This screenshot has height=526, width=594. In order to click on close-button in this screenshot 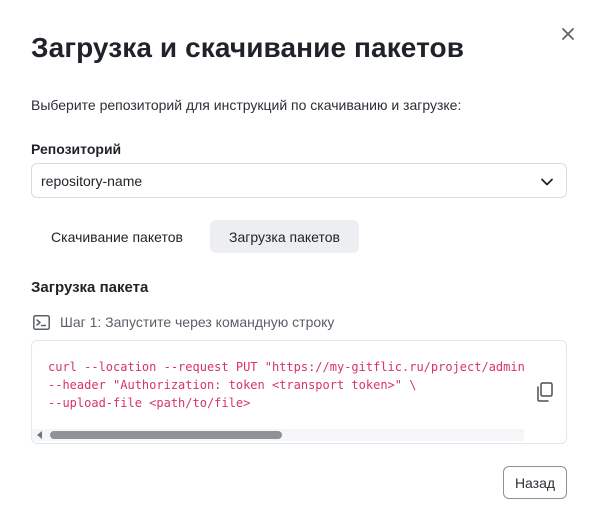, I will do `click(568, 34)`.